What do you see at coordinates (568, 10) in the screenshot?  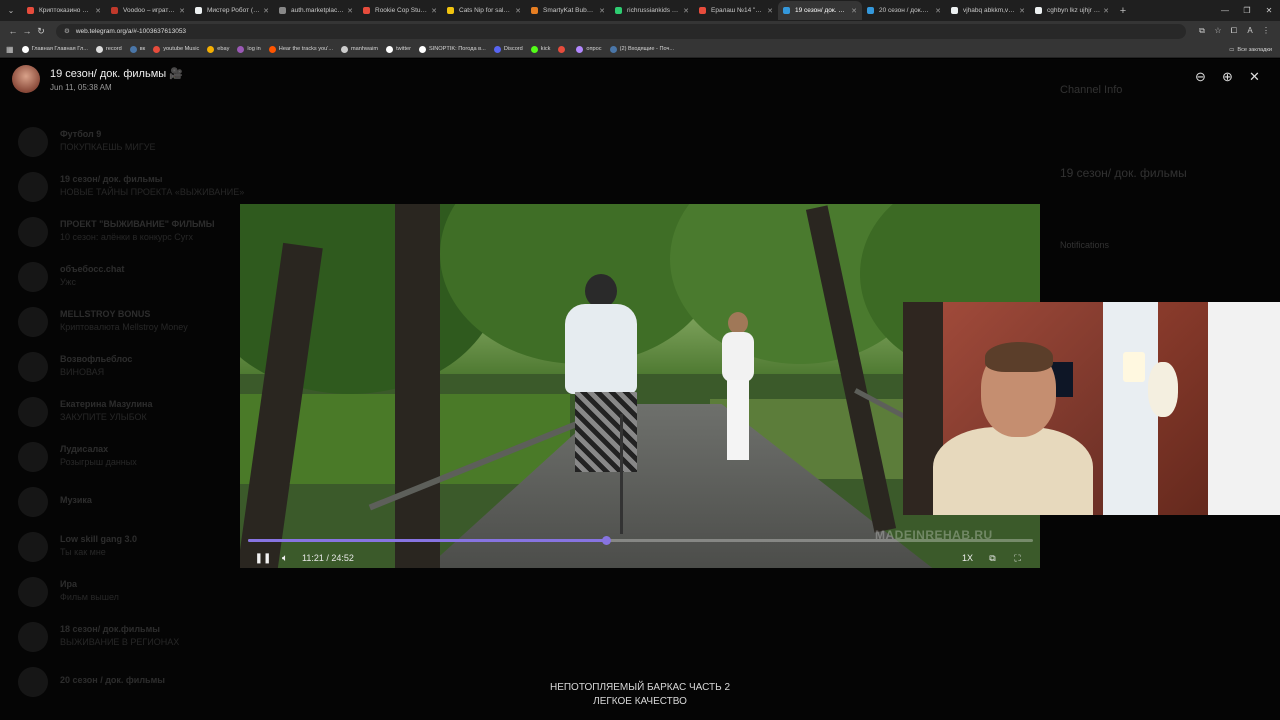 I see `browser-tab: SmartyKat Bubble I...✕` at bounding box center [568, 10].